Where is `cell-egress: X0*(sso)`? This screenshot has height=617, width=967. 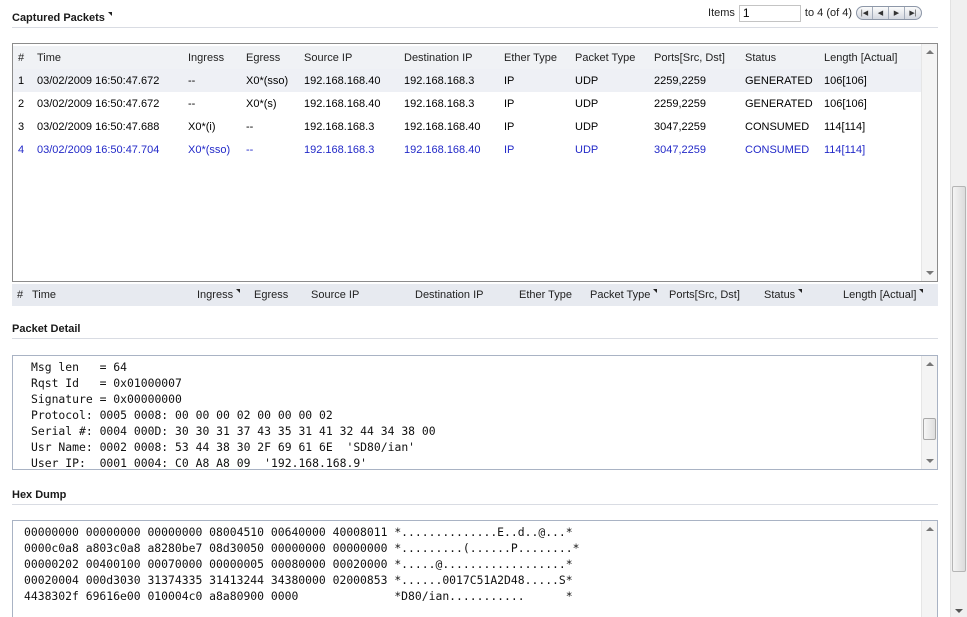 cell-egress: X0*(sso) is located at coordinates (267, 80).